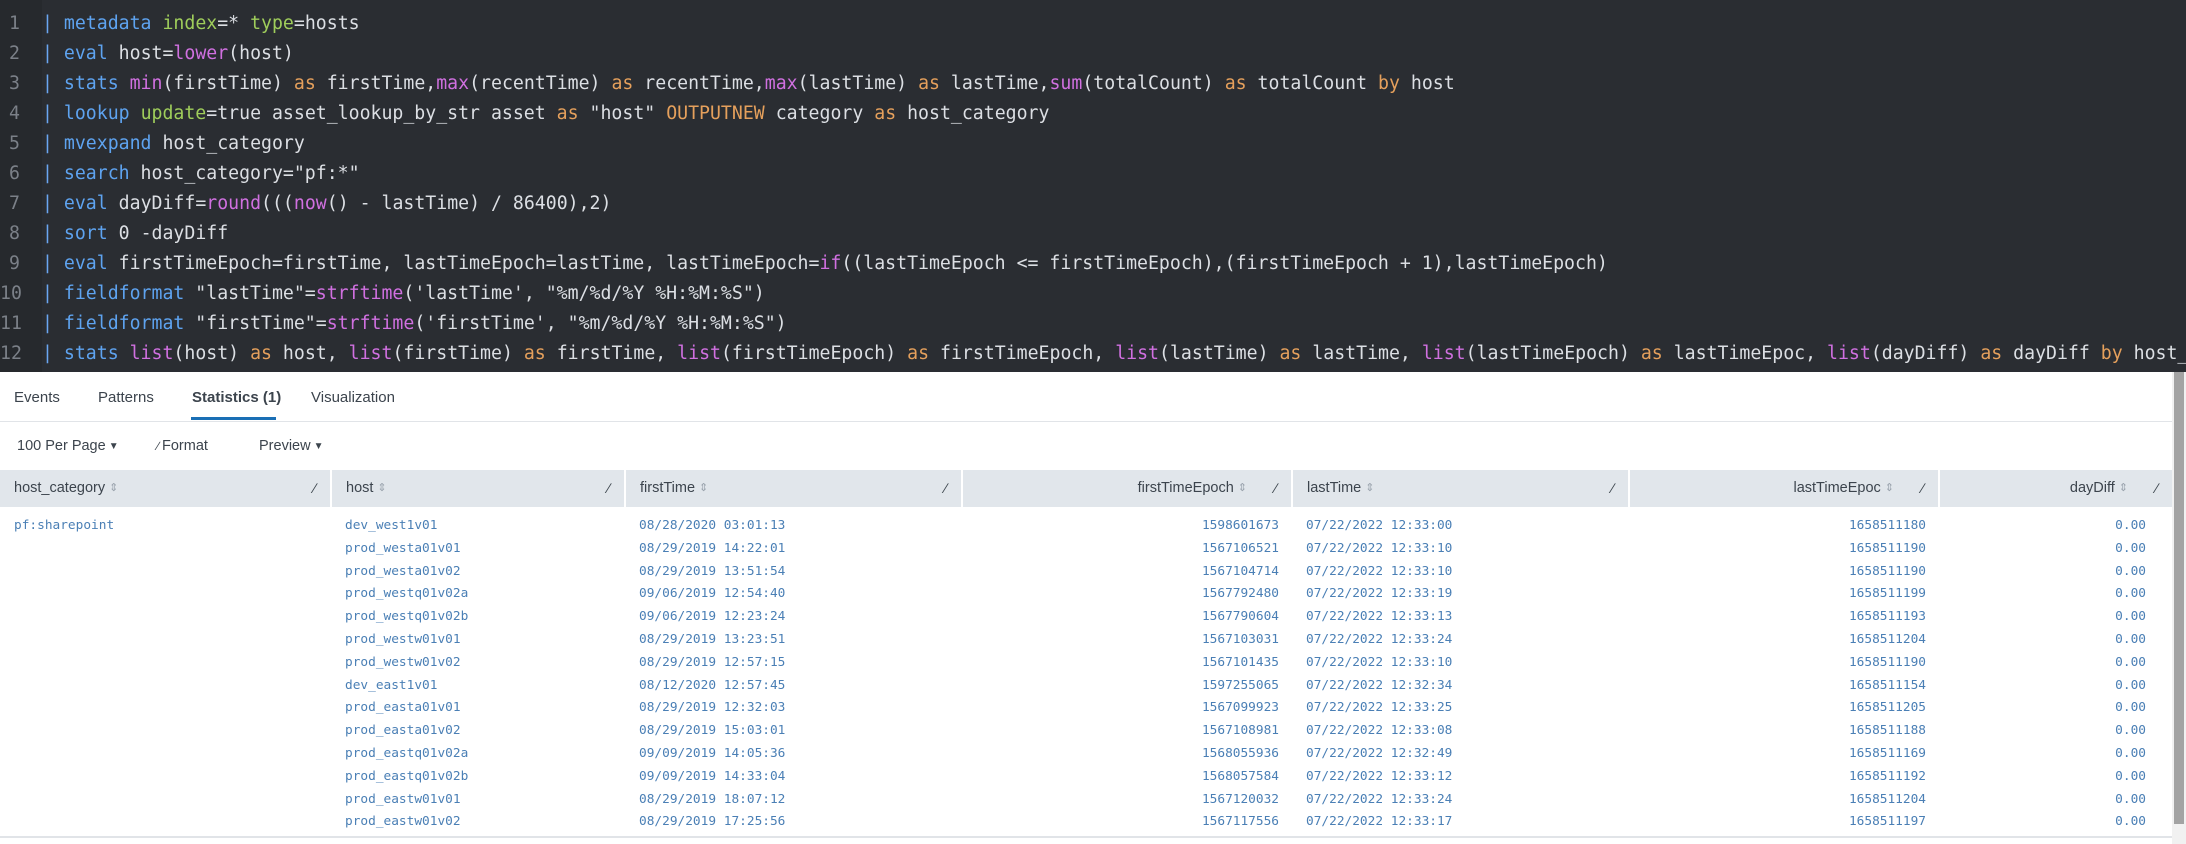  I want to click on lastTimeEpoc-value: 1658511204, so click(1778, 640).